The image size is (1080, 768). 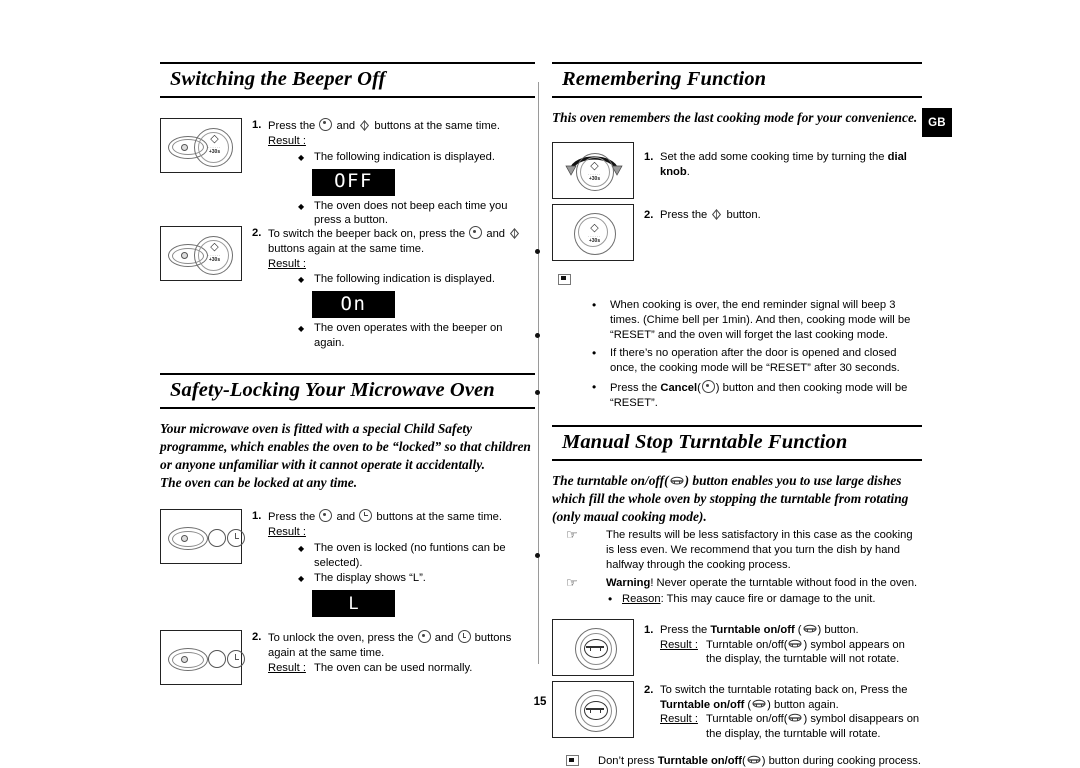 What do you see at coordinates (610, 480) in the screenshot?
I see `turntable-intro-before: The turntable on/off(` at bounding box center [610, 480].